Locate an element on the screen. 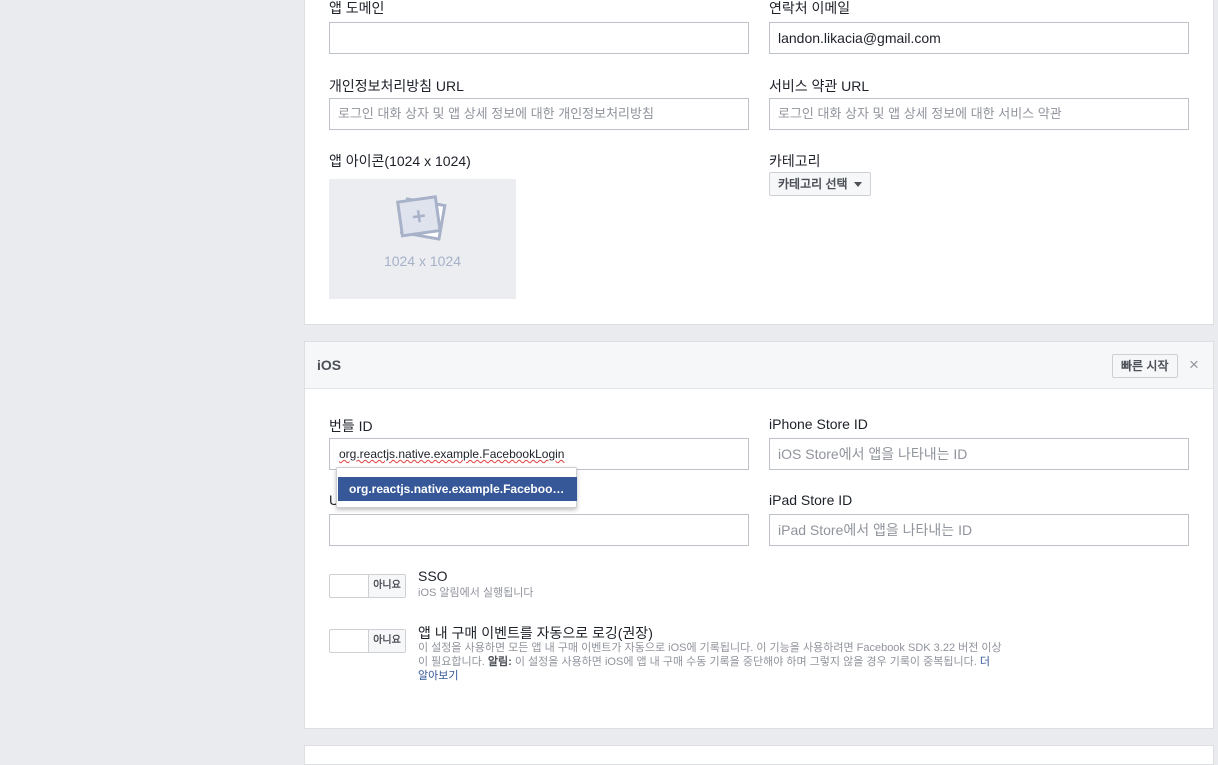  next-platform-card is located at coordinates (759, 755).